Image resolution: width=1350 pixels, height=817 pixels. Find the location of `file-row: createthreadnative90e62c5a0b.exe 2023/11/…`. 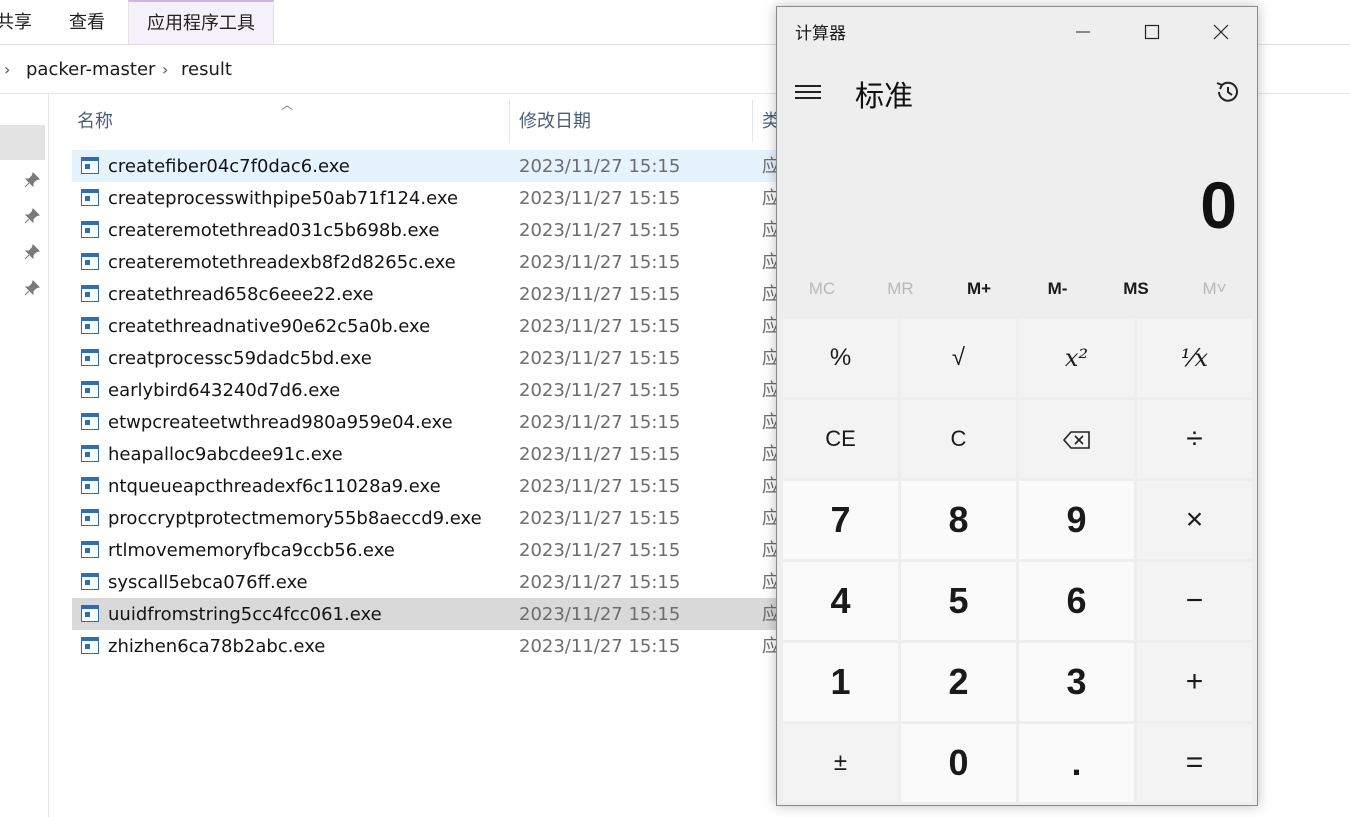

file-row: createthreadnative90e62c5a0b.exe 2023/11/… is located at coordinates (426, 326).